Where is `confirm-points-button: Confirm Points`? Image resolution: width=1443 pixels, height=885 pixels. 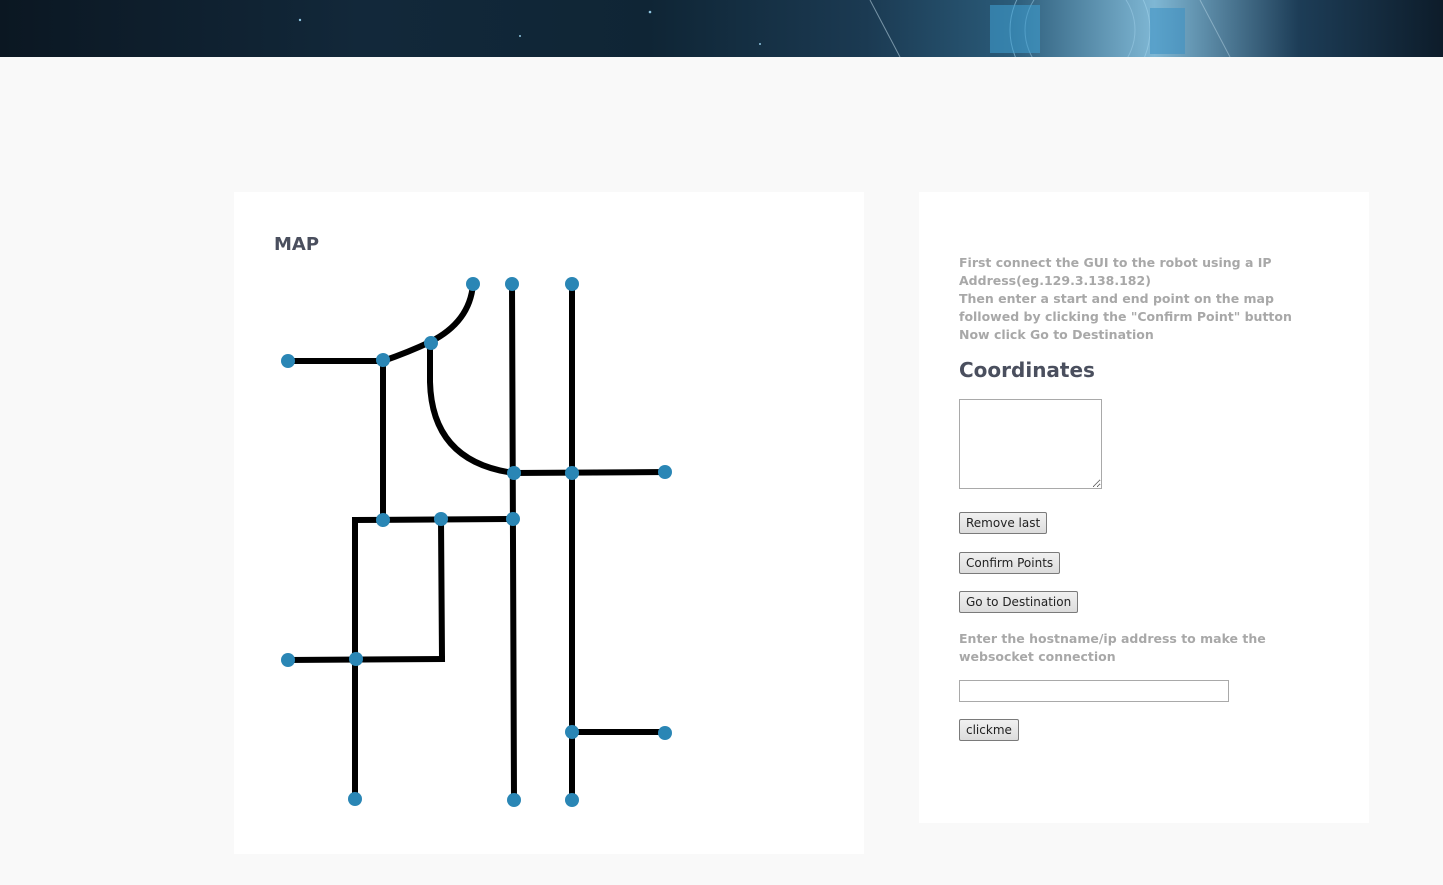 confirm-points-button: Confirm Points is located at coordinates (1010, 563).